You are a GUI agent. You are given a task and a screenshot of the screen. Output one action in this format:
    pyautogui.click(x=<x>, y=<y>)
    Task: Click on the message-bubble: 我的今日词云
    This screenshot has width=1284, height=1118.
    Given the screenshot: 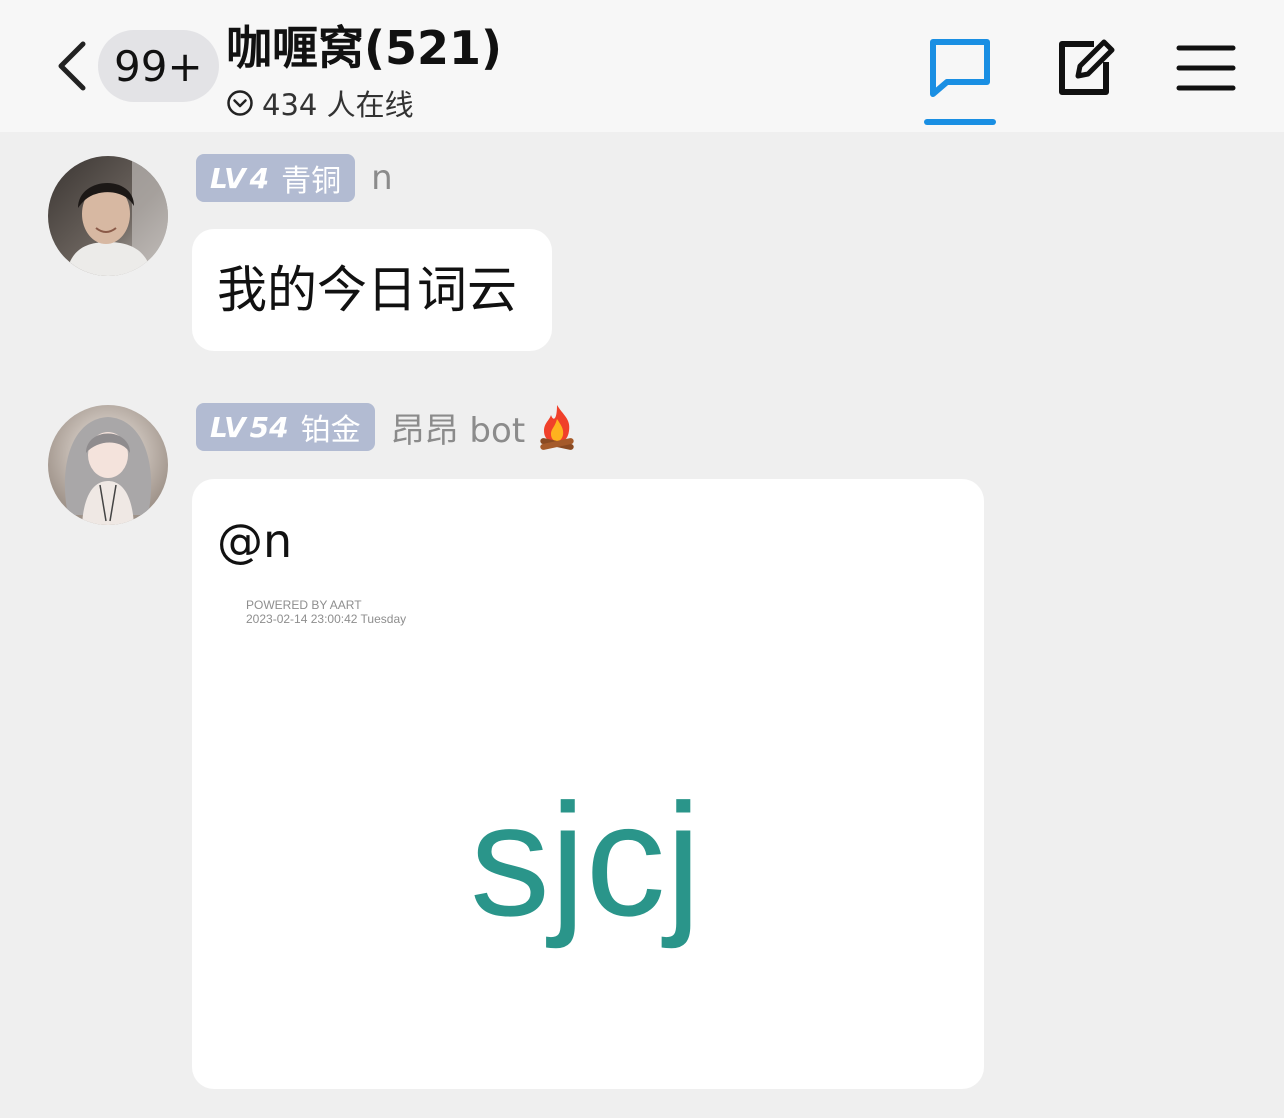 What is the action you would take?
    pyautogui.click(x=372, y=290)
    